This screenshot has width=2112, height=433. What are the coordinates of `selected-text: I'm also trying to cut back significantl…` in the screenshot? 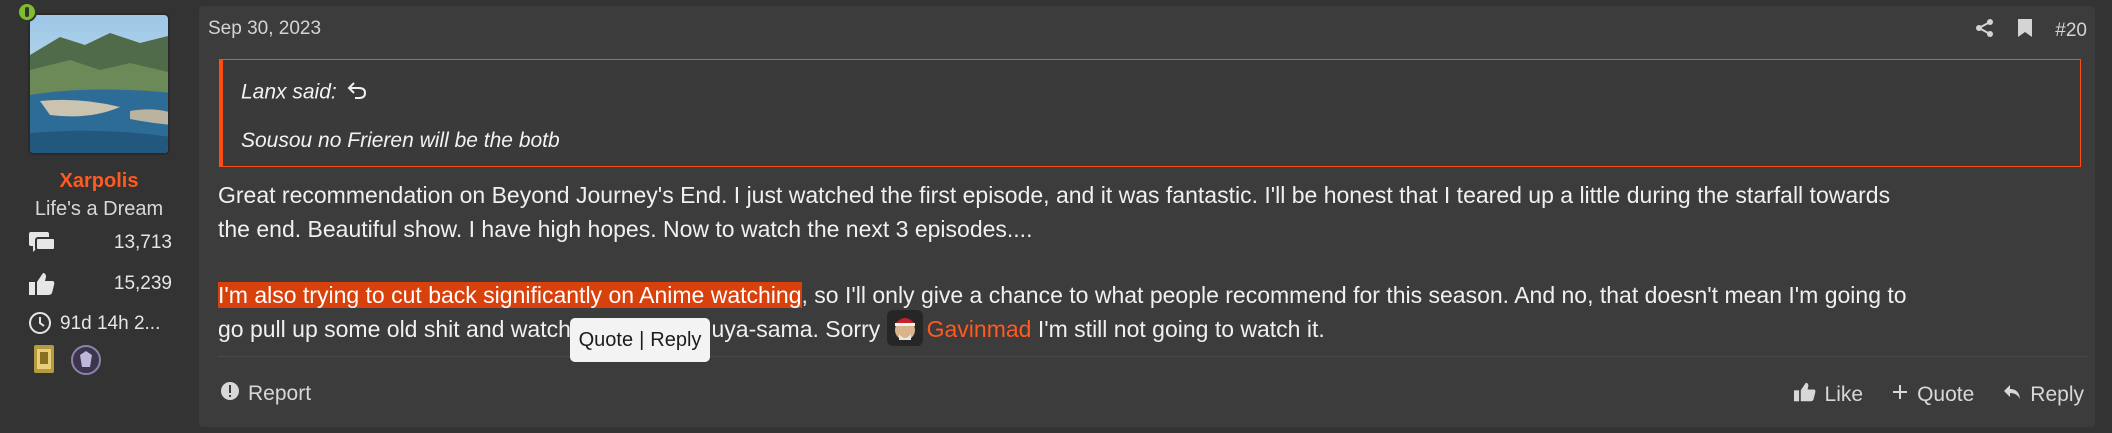 It's located at (510, 295).